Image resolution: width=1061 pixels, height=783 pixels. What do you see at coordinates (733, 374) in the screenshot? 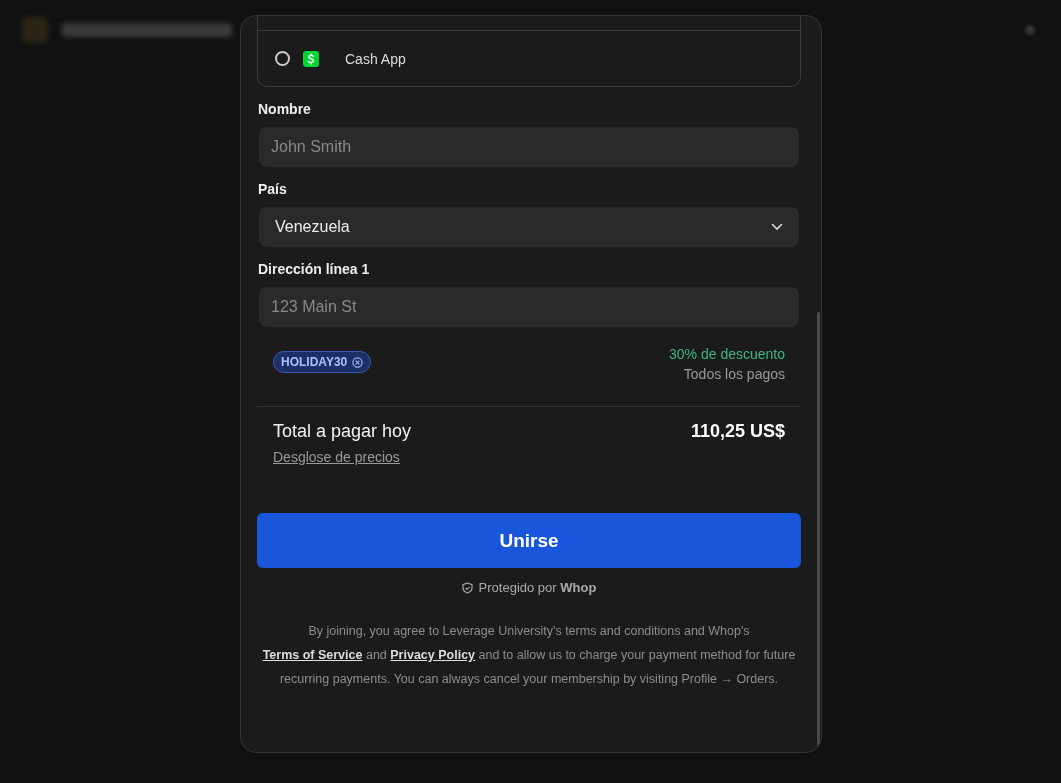
I see `discount-scope: Todos los pagos` at bounding box center [733, 374].